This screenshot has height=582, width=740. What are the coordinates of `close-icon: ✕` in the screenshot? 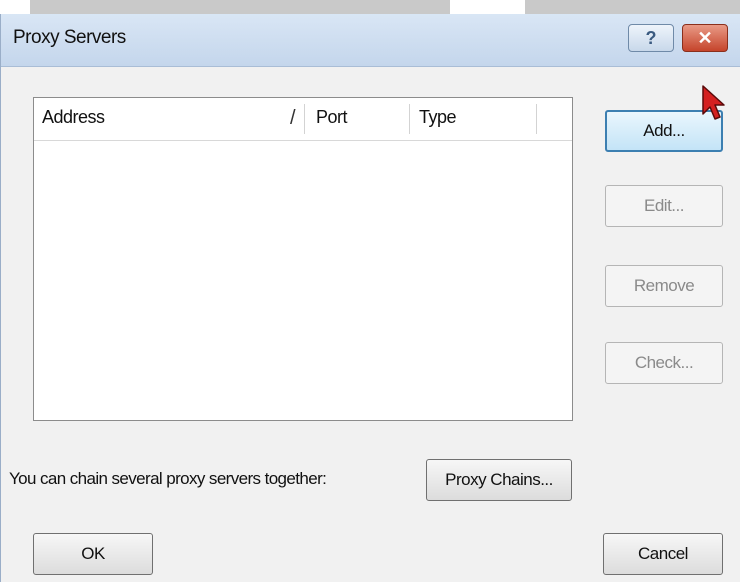 It's located at (705, 37).